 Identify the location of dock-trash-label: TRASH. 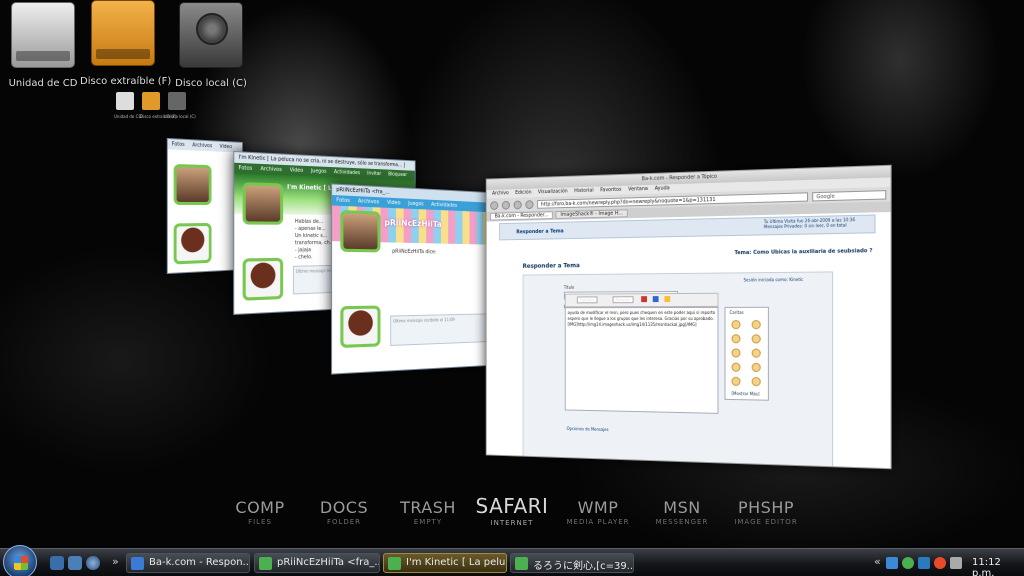
(428, 507).